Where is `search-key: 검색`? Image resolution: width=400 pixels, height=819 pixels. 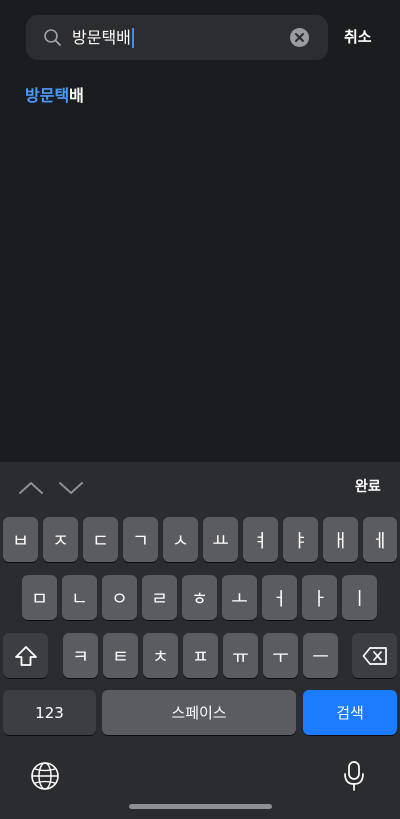 search-key: 검색 is located at coordinates (350, 712).